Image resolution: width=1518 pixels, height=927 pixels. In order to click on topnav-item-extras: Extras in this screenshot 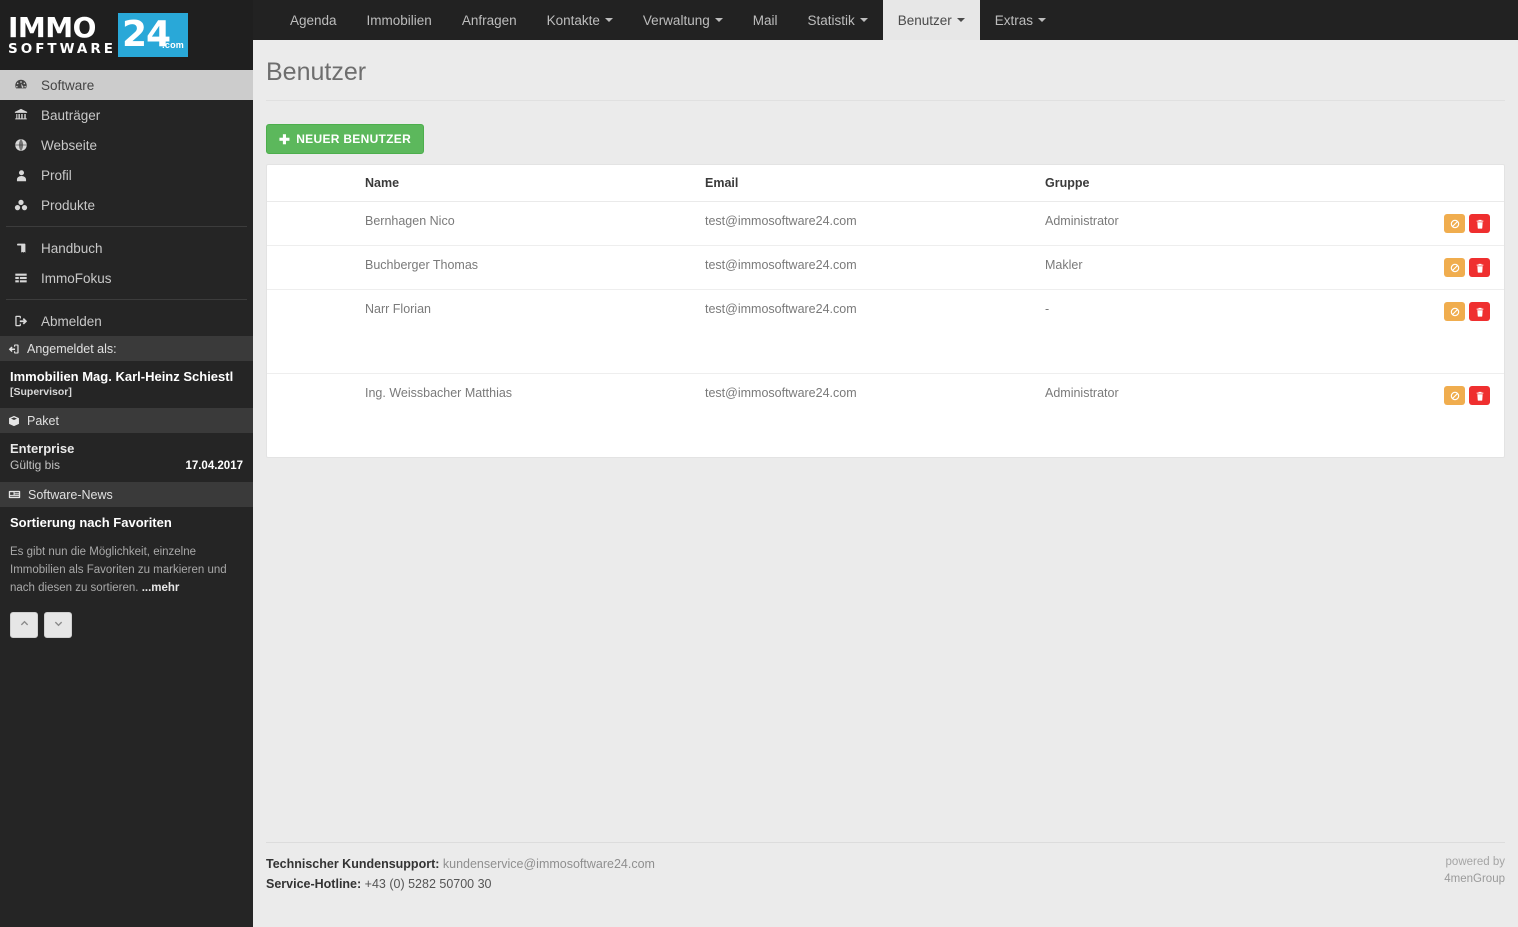, I will do `click(1020, 20)`.